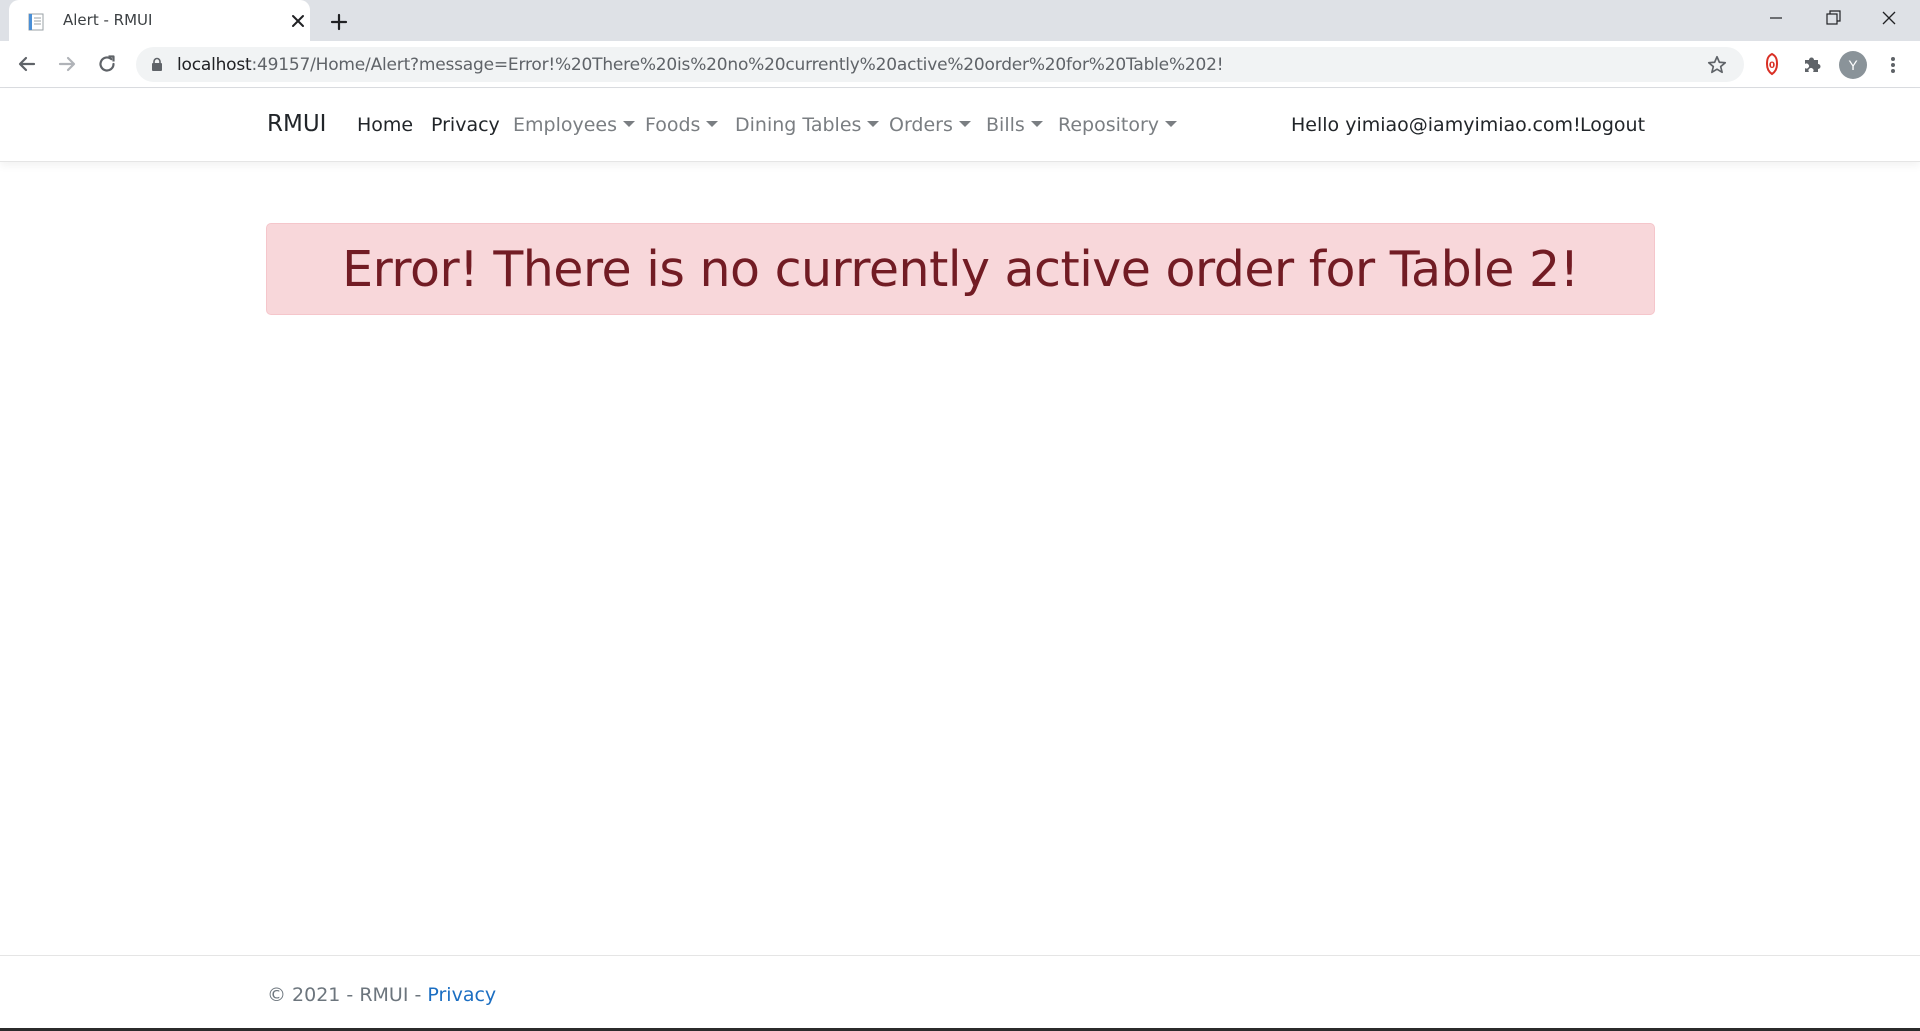 The width and height of the screenshot is (1920, 1031). Describe the element at coordinates (157, 64) in the screenshot. I see `lock-icon` at that location.